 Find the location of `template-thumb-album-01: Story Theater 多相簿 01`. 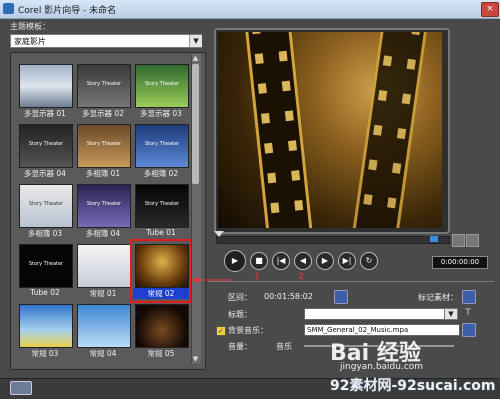

template-thumb-album-01: Story Theater 多相簿 01 is located at coordinates (103, 151).